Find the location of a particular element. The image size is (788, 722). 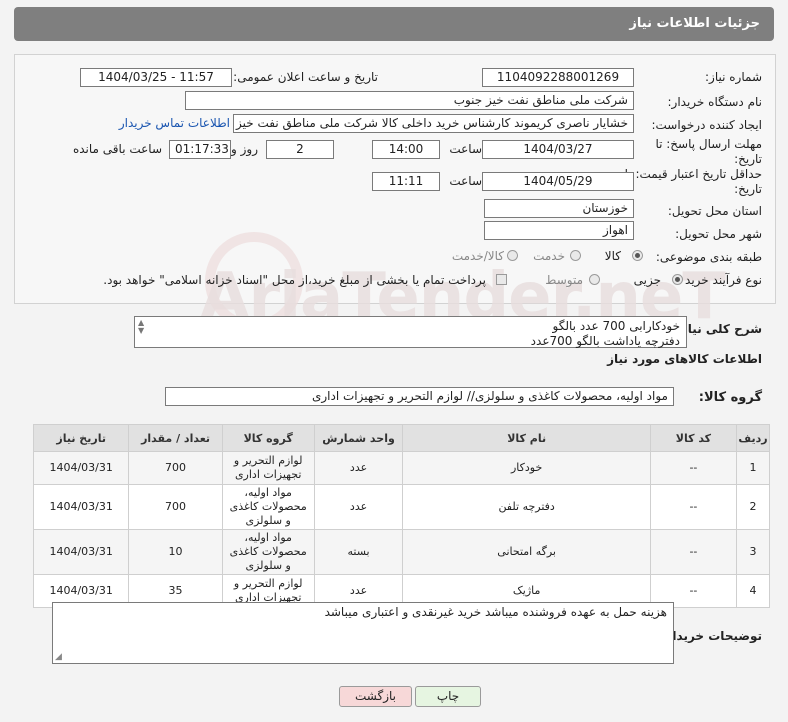

category-option-both: کالا/خدمت is located at coordinates (477, 256).